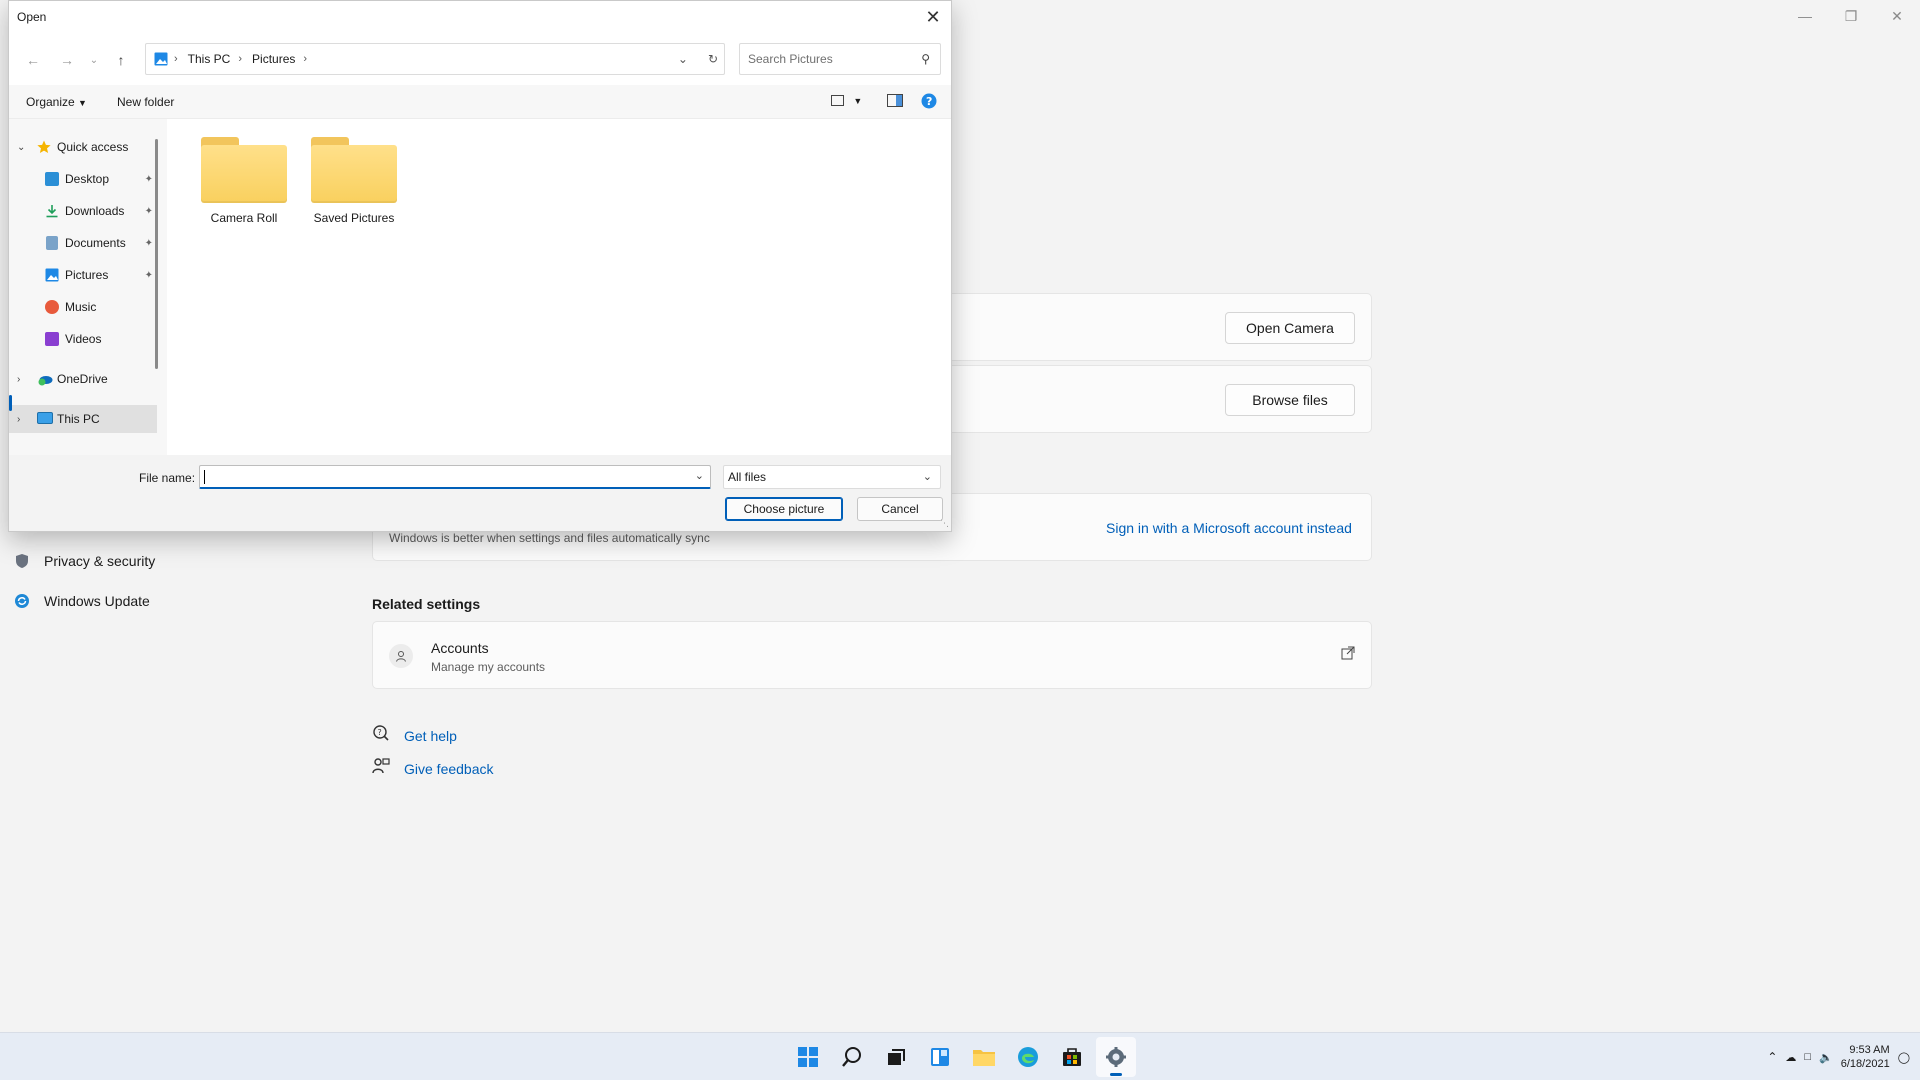  What do you see at coordinates (67, 60) in the screenshot?
I see `forward-arrow-icon: →` at bounding box center [67, 60].